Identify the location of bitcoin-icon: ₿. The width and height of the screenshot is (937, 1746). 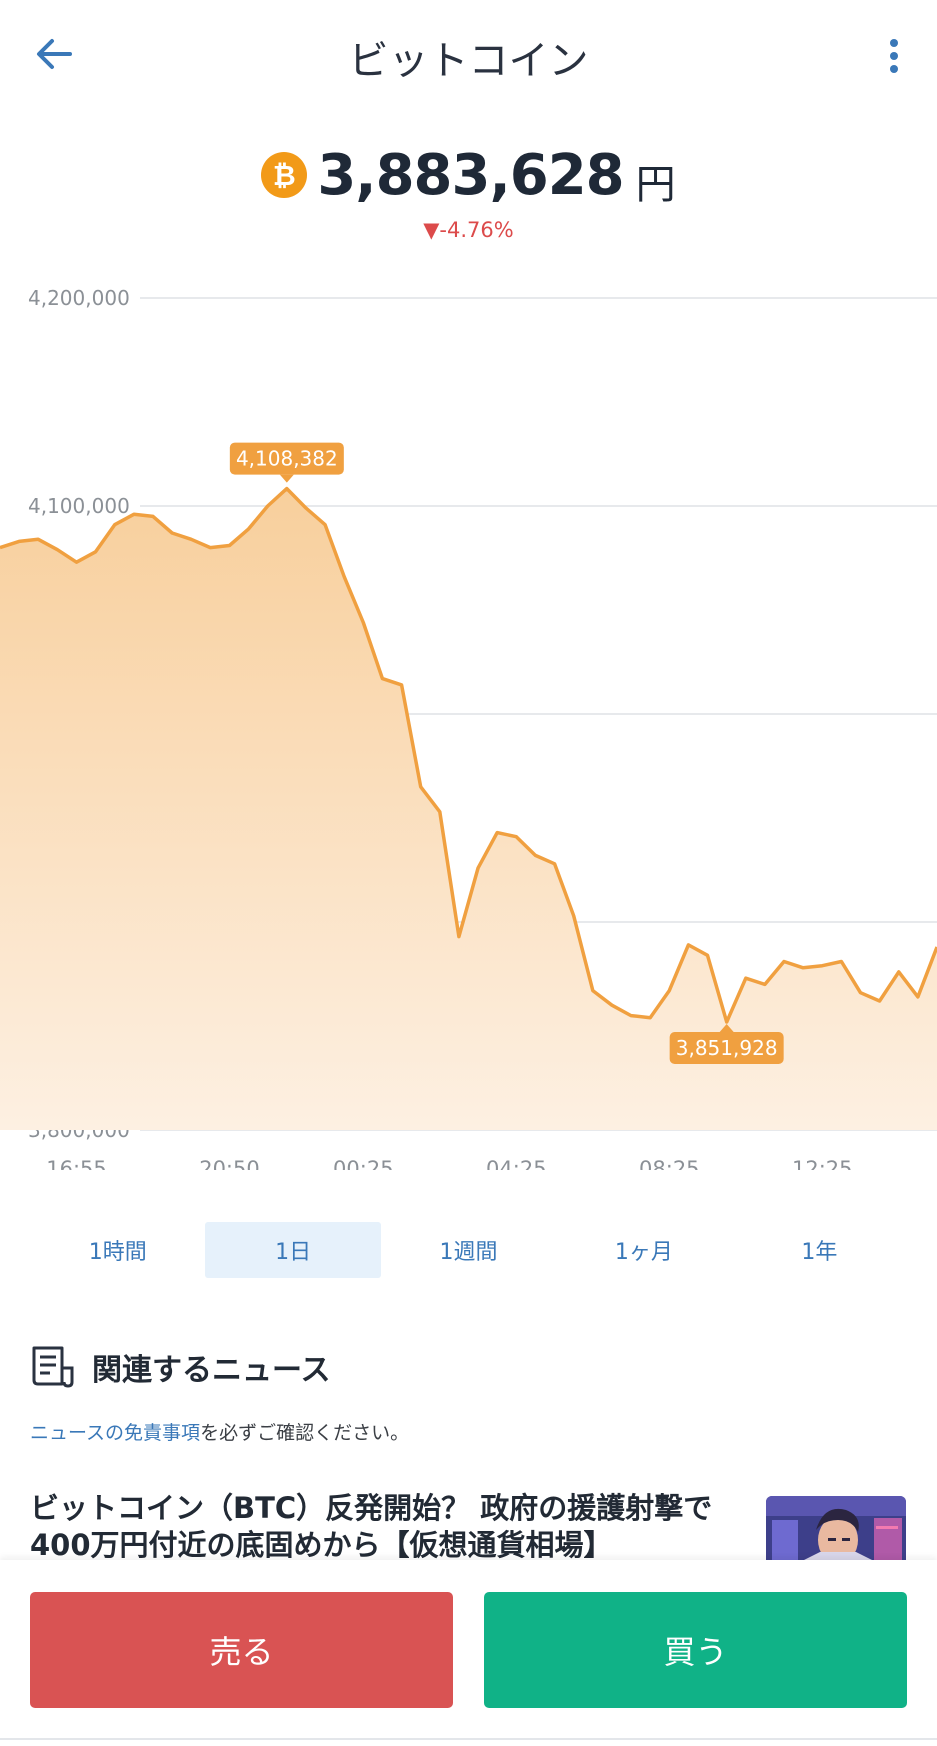
(284, 175).